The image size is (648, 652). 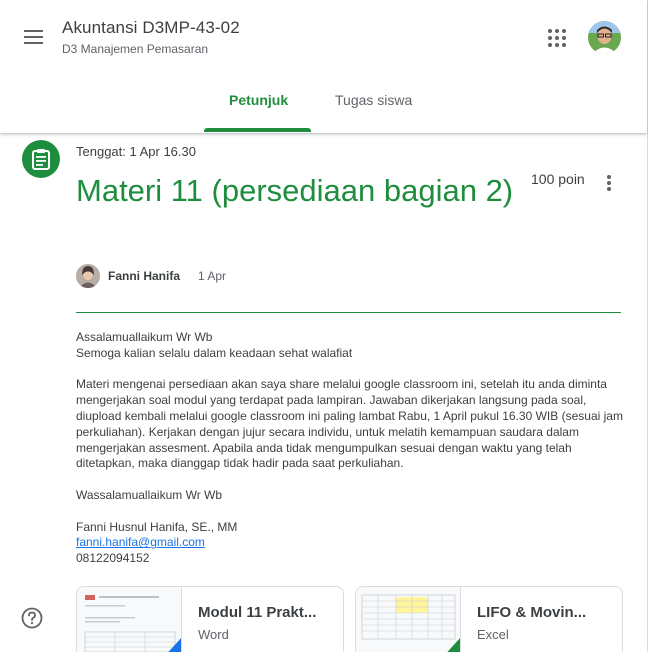 I want to click on posted-date: 1 Apr, so click(x=212, y=276).